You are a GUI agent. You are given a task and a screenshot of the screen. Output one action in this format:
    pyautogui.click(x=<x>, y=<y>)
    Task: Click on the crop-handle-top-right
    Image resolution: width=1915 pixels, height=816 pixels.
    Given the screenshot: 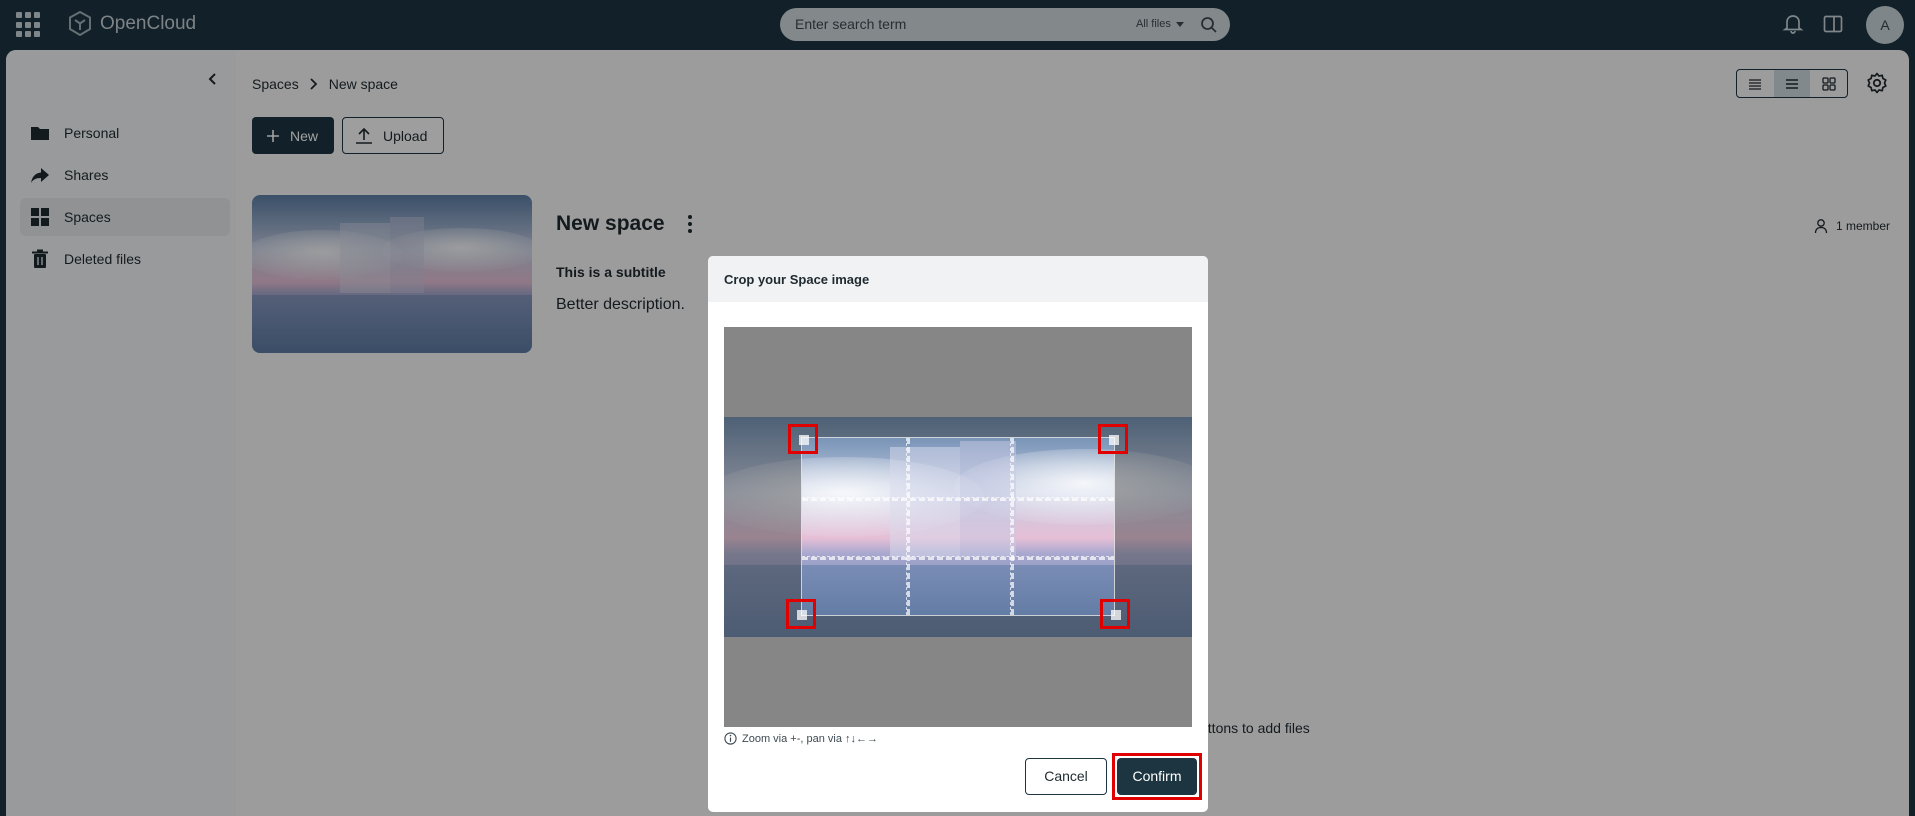 What is the action you would take?
    pyautogui.click(x=1113, y=439)
    